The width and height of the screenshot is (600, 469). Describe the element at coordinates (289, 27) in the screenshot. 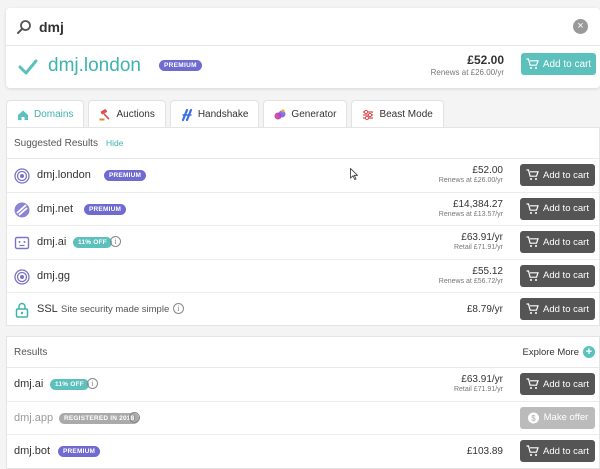

I see `search-input` at that location.